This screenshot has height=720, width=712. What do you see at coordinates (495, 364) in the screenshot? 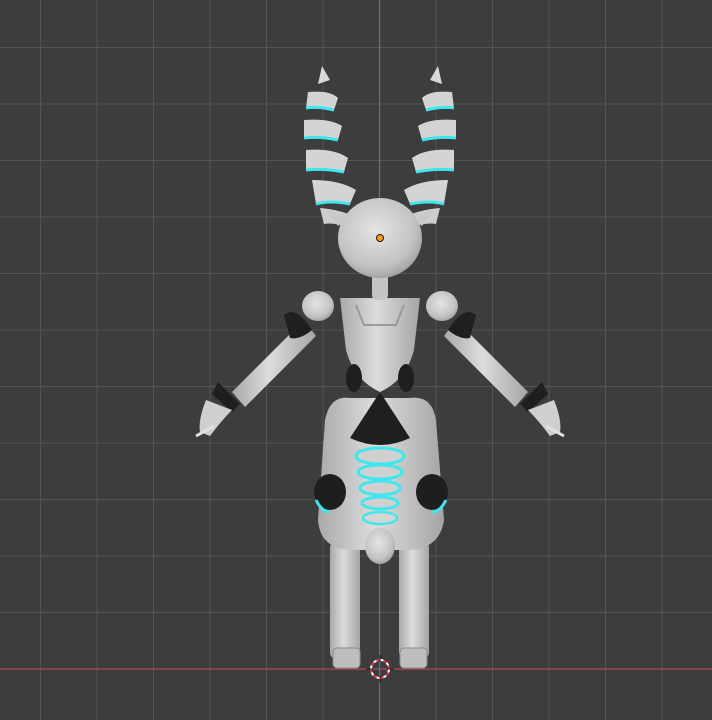
I see `right-arm` at bounding box center [495, 364].